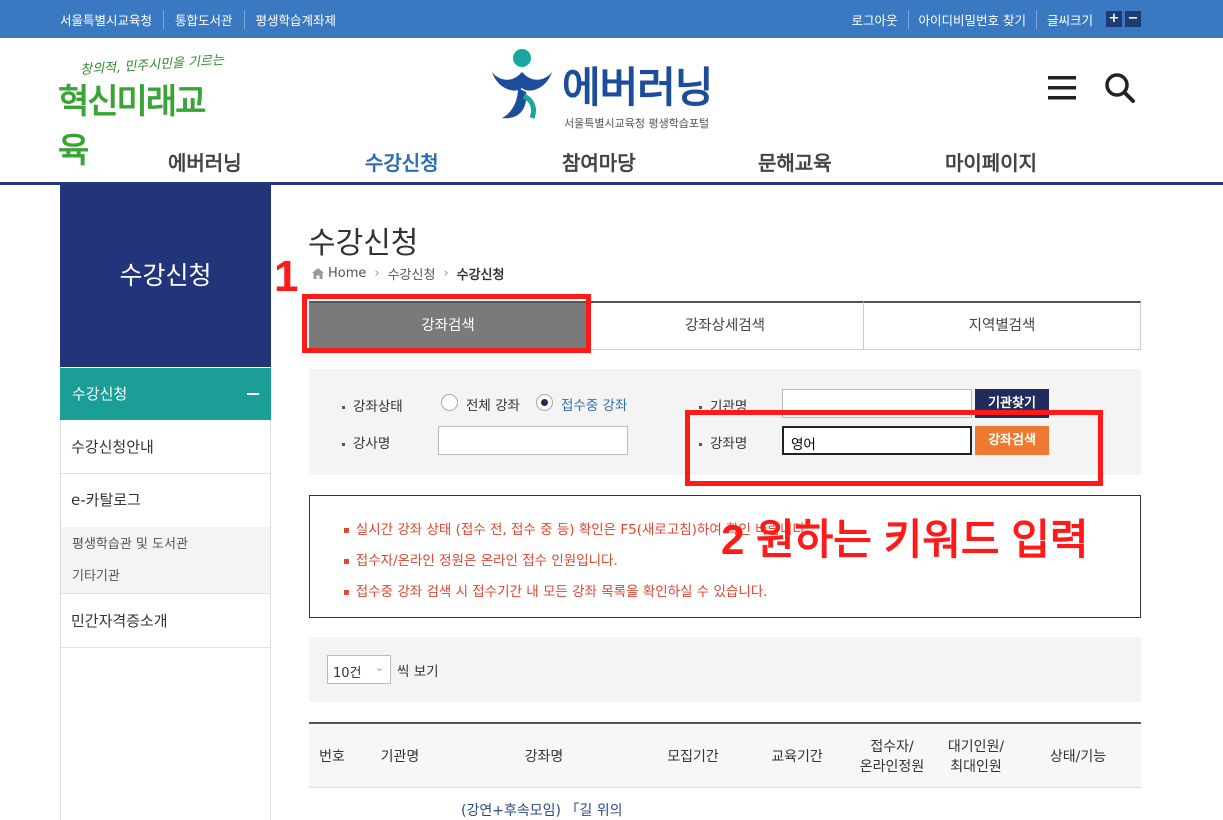 This screenshot has width=1223, height=820. What do you see at coordinates (363, 243) in the screenshot?
I see `page-title: 수강신청` at bounding box center [363, 243].